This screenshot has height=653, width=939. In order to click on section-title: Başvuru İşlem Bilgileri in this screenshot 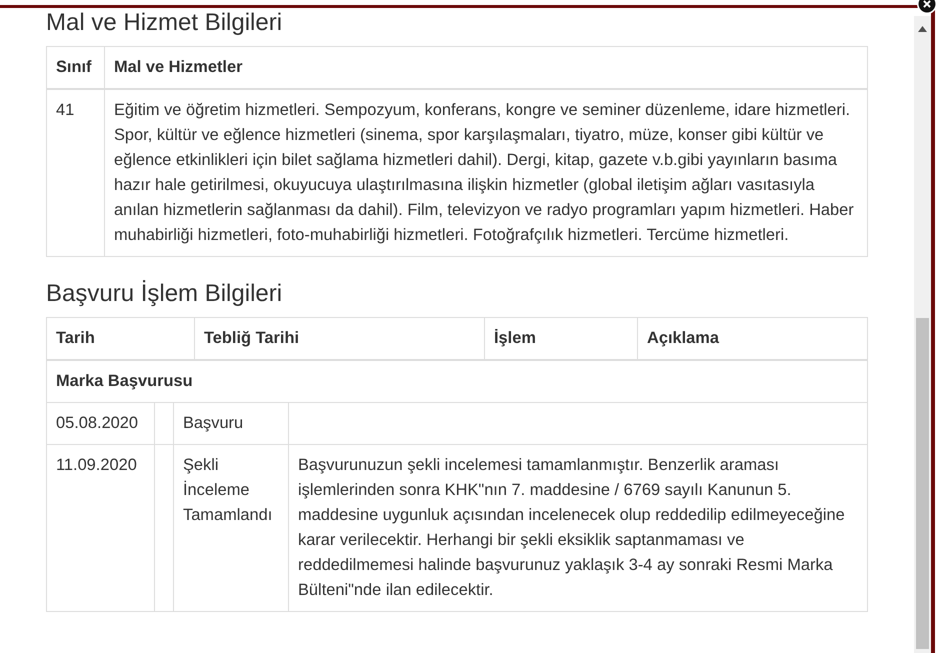, I will do `click(165, 294)`.